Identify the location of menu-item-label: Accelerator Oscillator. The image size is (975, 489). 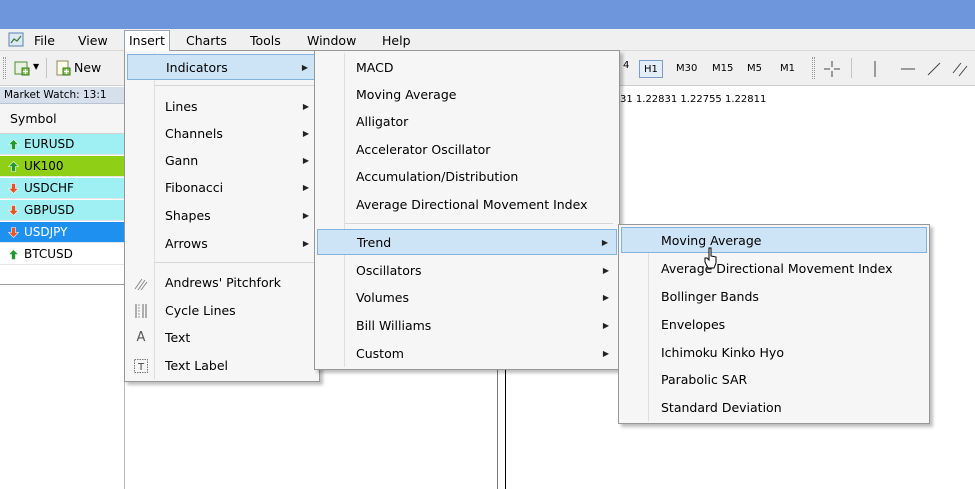
(423, 149).